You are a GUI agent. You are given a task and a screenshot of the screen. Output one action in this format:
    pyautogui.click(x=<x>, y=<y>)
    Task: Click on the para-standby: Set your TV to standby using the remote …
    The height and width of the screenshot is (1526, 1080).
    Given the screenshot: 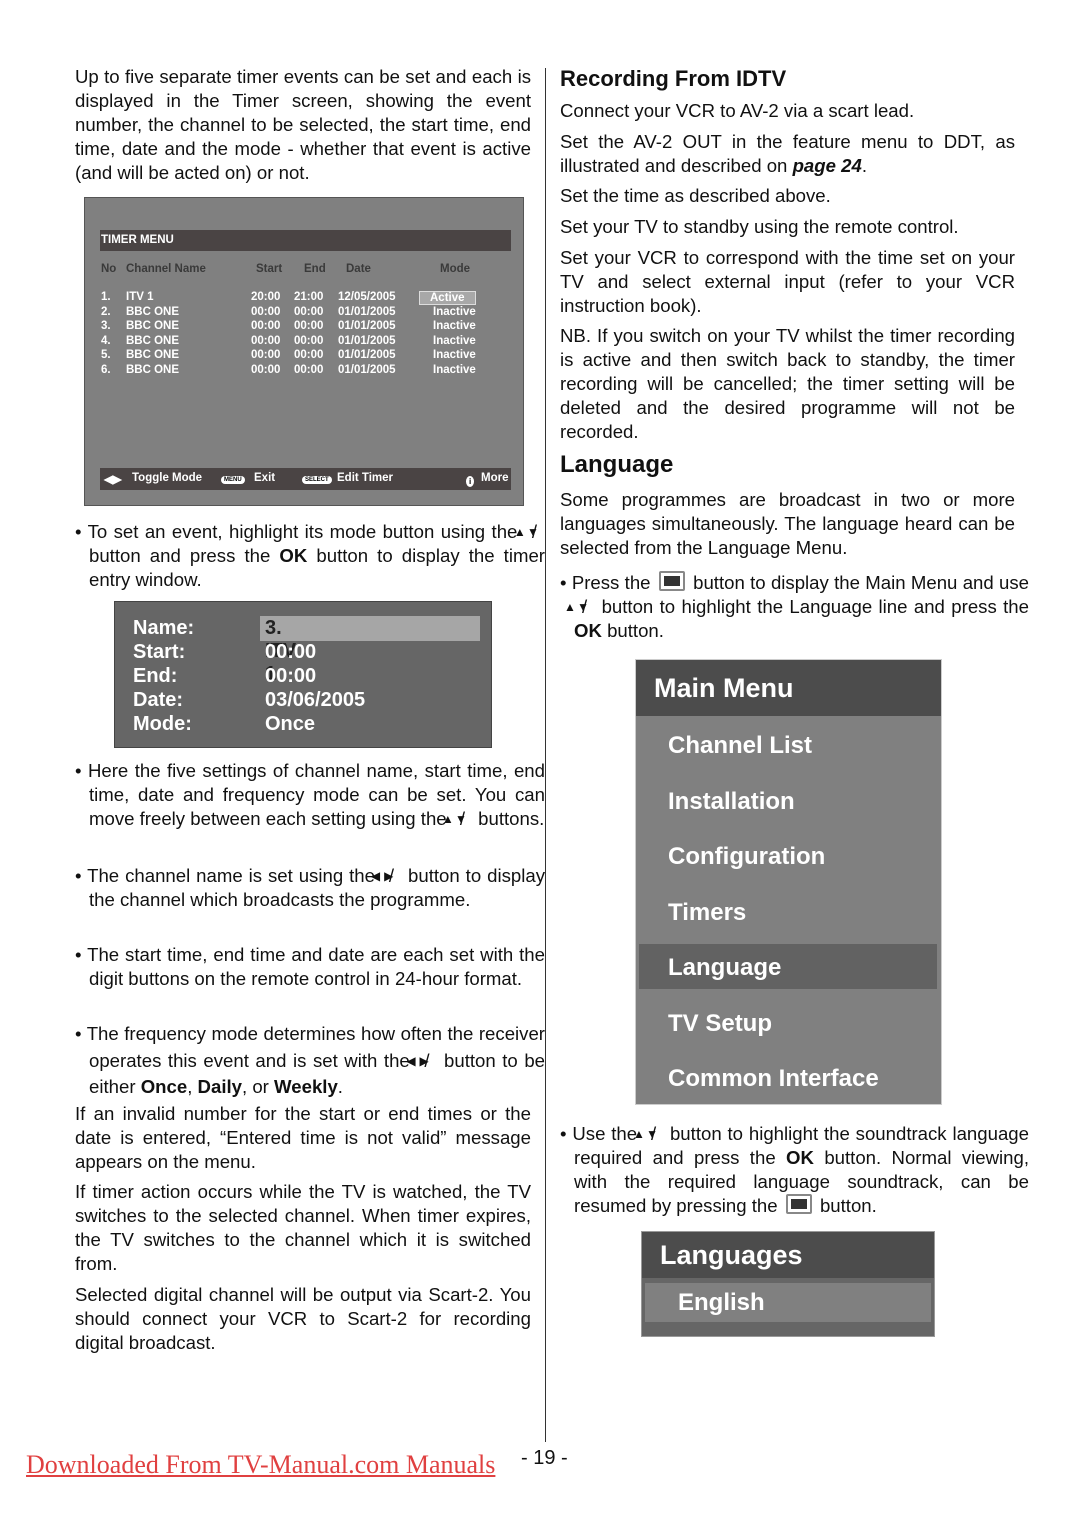 What is the action you would take?
    pyautogui.click(x=759, y=226)
    